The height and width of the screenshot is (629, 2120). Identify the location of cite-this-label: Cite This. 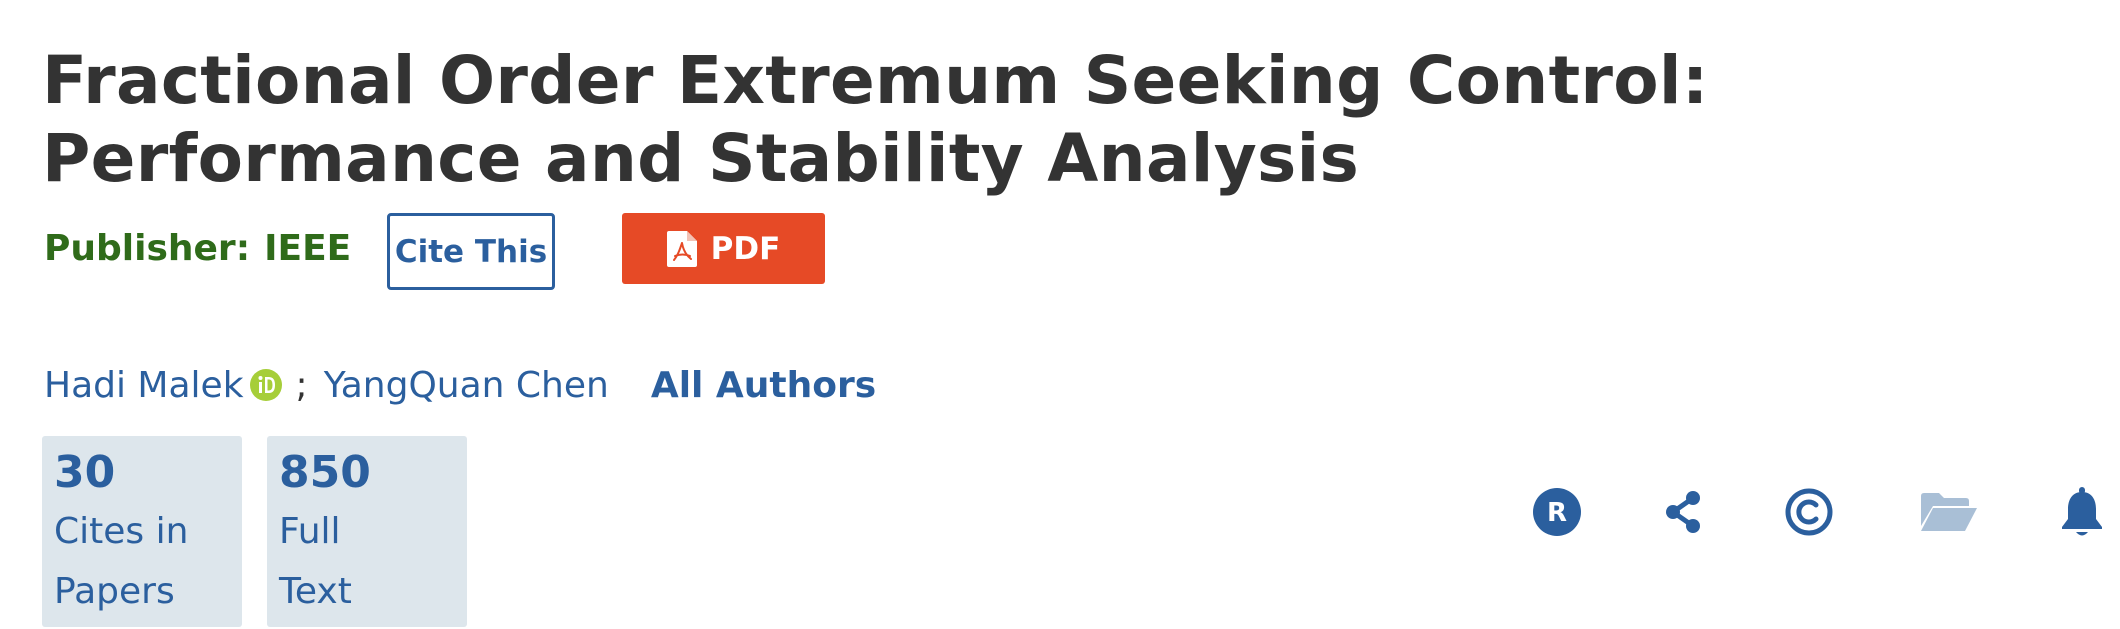
(471, 251).